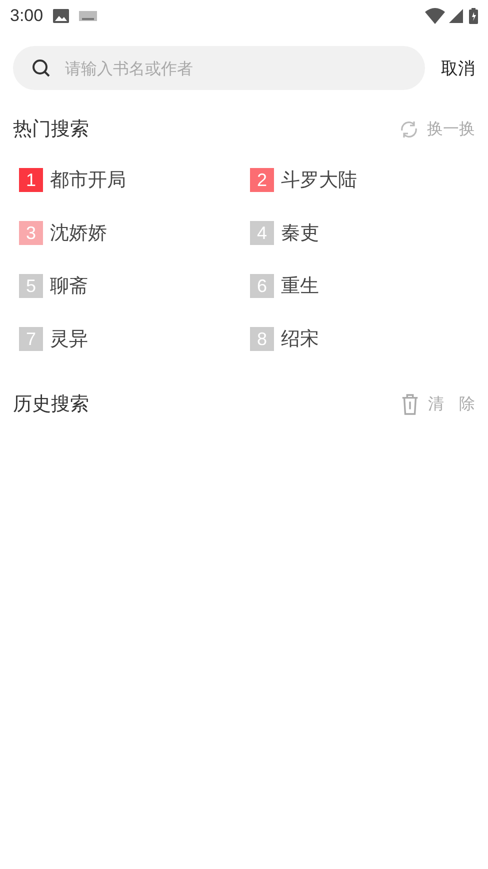 The image size is (488, 869). I want to click on clock-time: 3:00, so click(27, 16).